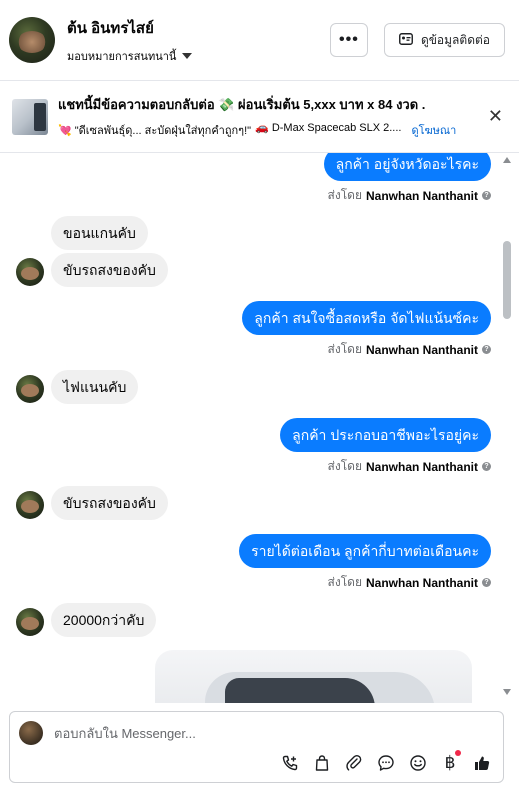  I want to click on view-contact-label: ดูข้อมูลติดต่อ, so click(455, 39).